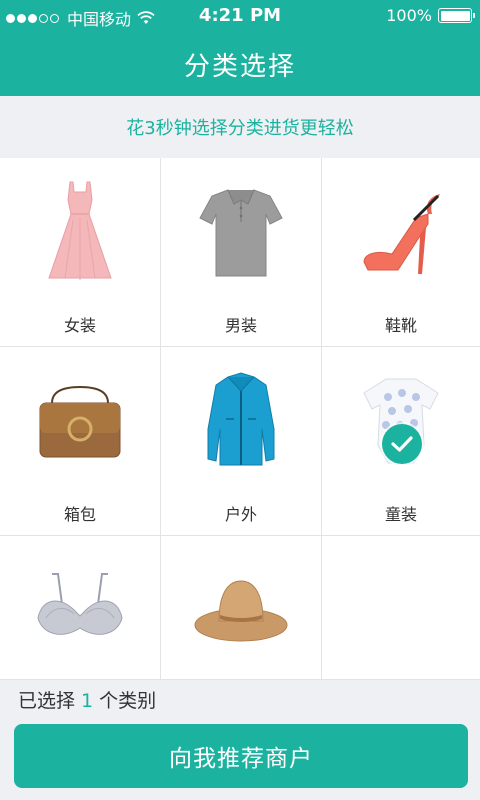 The image size is (480, 800). What do you see at coordinates (241, 611) in the screenshot?
I see `sun-hat-icon` at bounding box center [241, 611].